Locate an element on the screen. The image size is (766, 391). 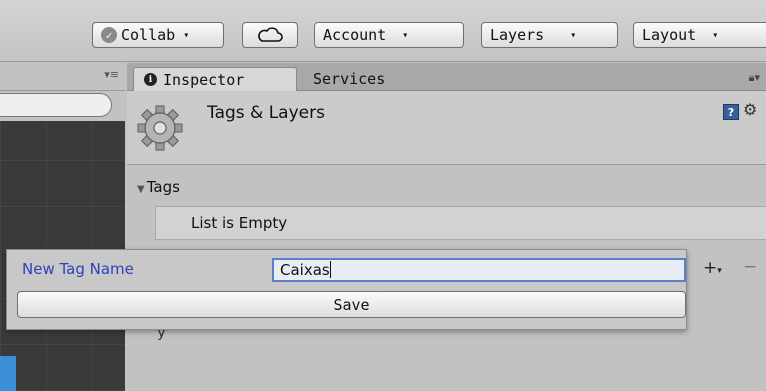
blue-corner-decoration is located at coordinates (8, 373).